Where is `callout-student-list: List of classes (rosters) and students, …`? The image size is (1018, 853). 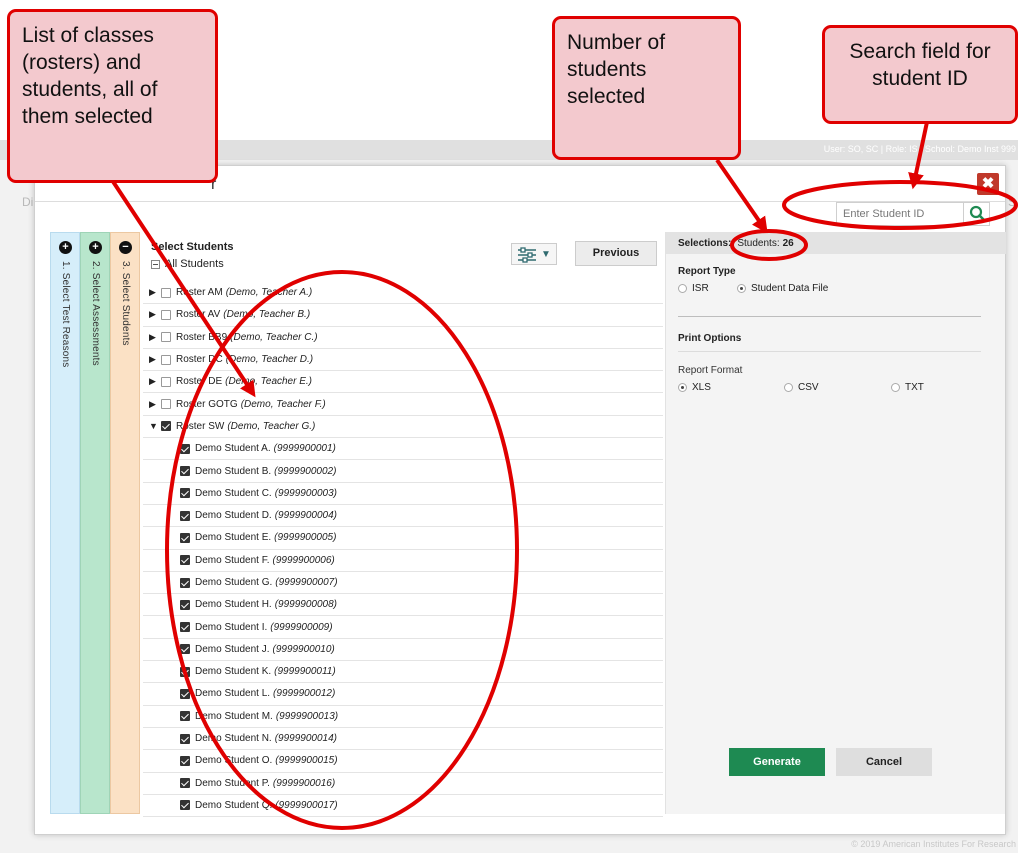
callout-student-list: List of classes (rosters) and students, … is located at coordinates (112, 96).